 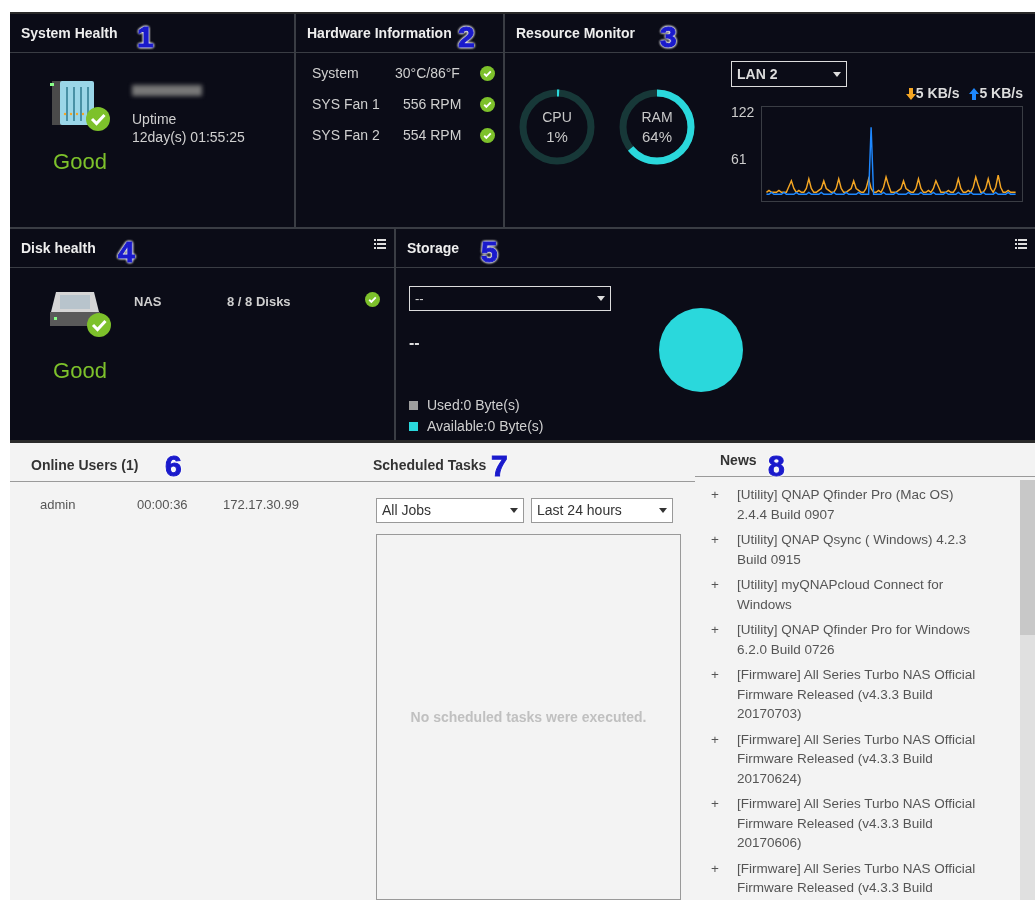 What do you see at coordinates (575, 33) in the screenshot?
I see `panel-title: Resource Monitor` at bounding box center [575, 33].